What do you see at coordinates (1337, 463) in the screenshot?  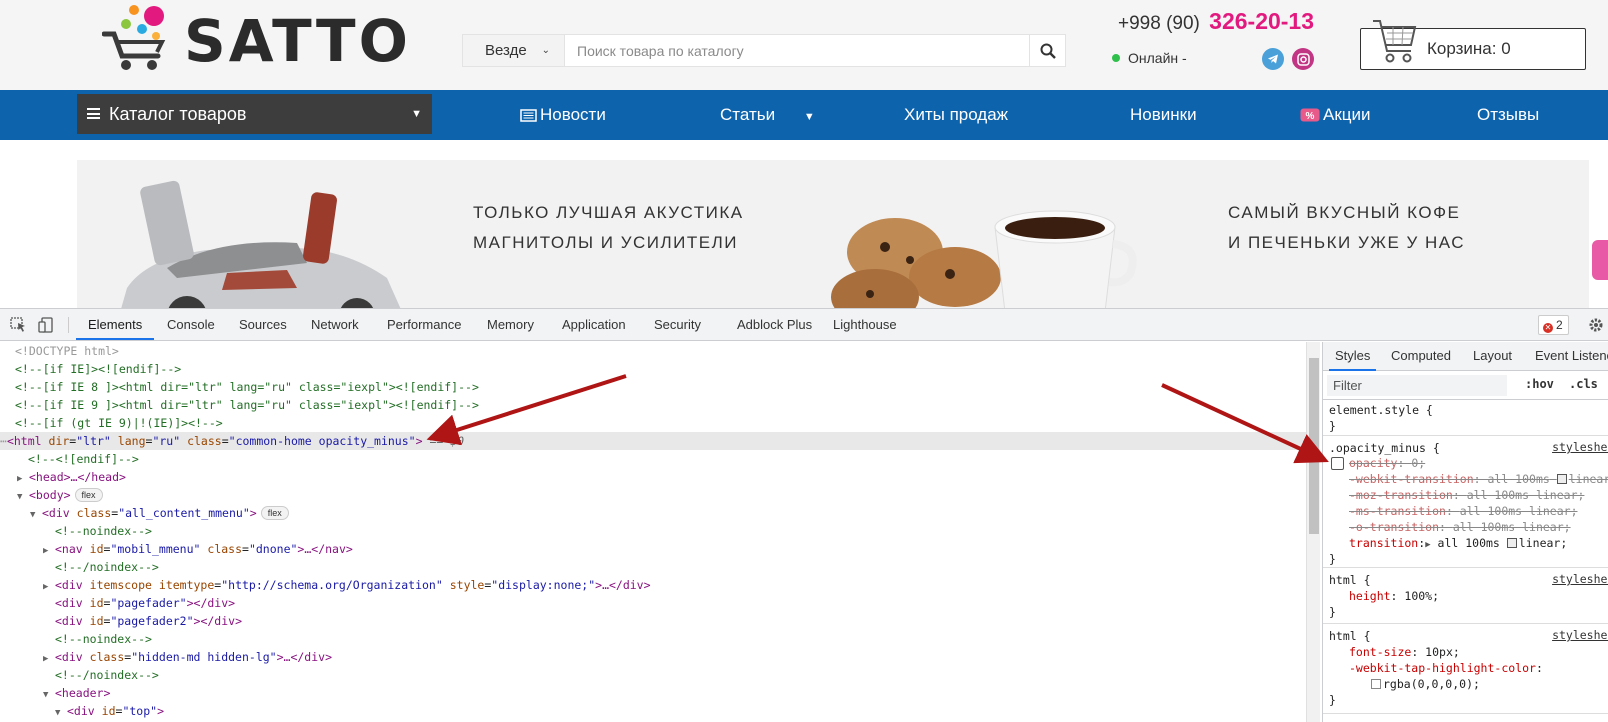 I see `property-toggle-checkbox` at bounding box center [1337, 463].